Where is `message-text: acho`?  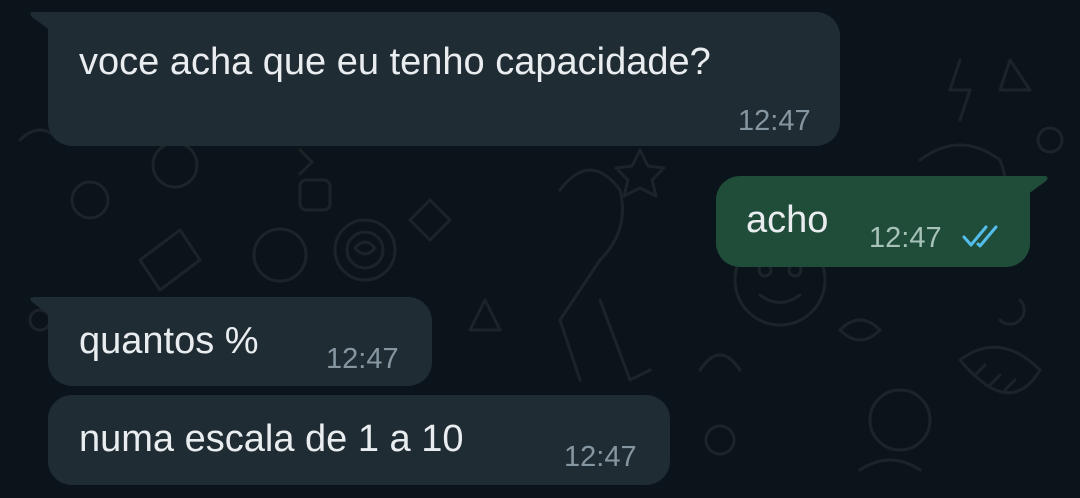
message-text: acho is located at coordinates (787, 220).